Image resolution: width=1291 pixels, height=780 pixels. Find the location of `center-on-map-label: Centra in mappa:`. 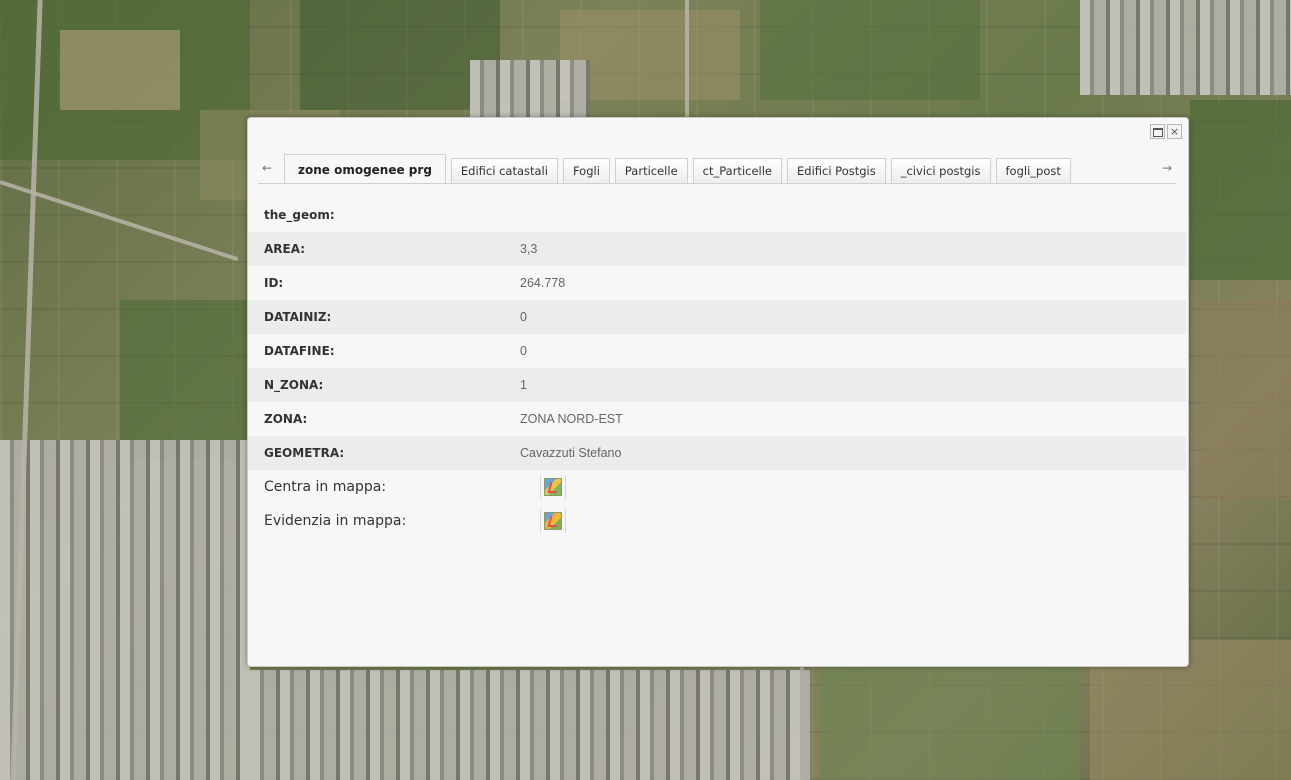

center-on-map-label: Centra in mappa: is located at coordinates (325, 487).